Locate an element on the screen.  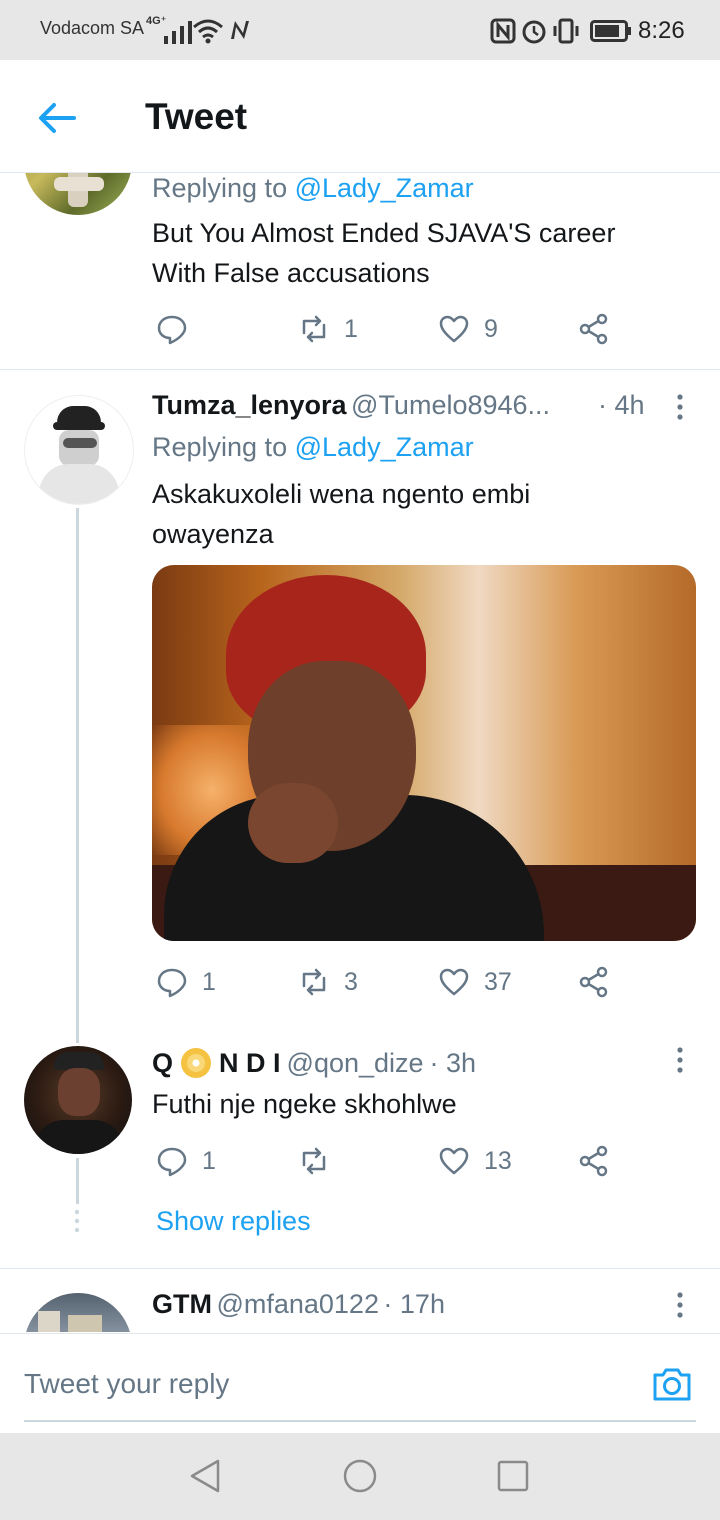
header is located at coordinates (360, 116).